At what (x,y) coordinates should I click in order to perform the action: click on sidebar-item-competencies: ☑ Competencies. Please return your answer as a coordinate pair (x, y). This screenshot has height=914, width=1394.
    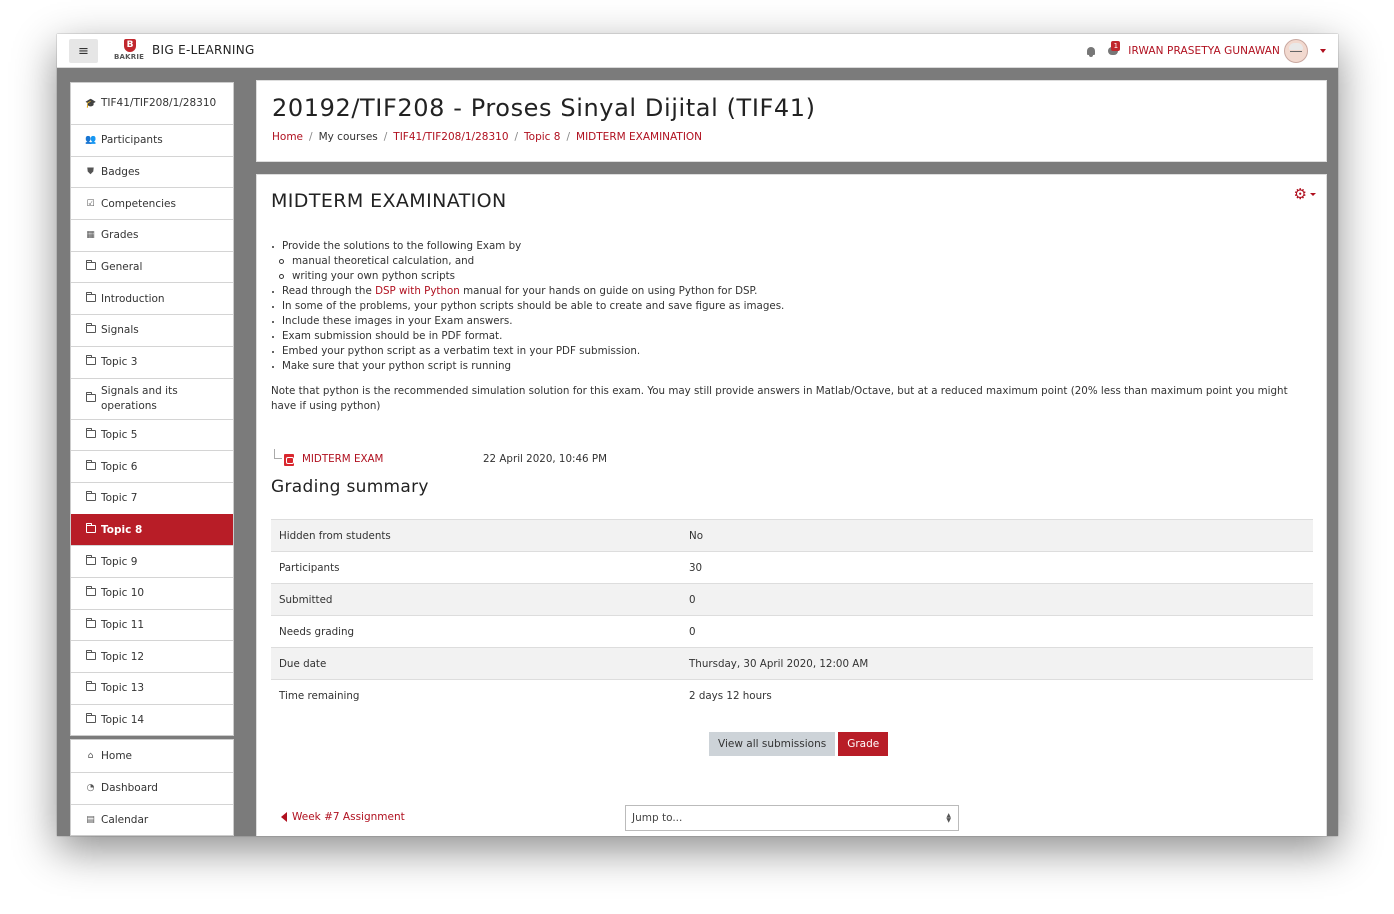
    Looking at the image, I should click on (152, 203).